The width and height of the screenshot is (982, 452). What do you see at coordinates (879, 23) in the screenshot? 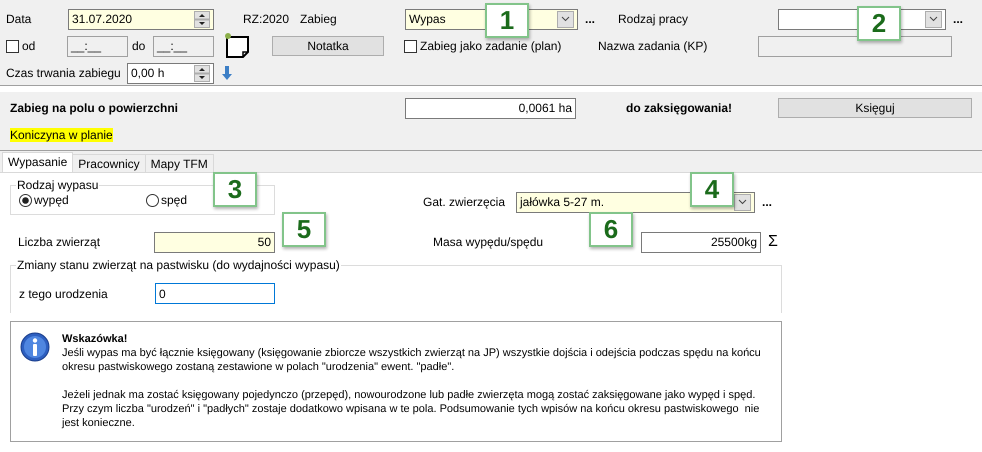
I see `callout-tooltip: 2` at bounding box center [879, 23].